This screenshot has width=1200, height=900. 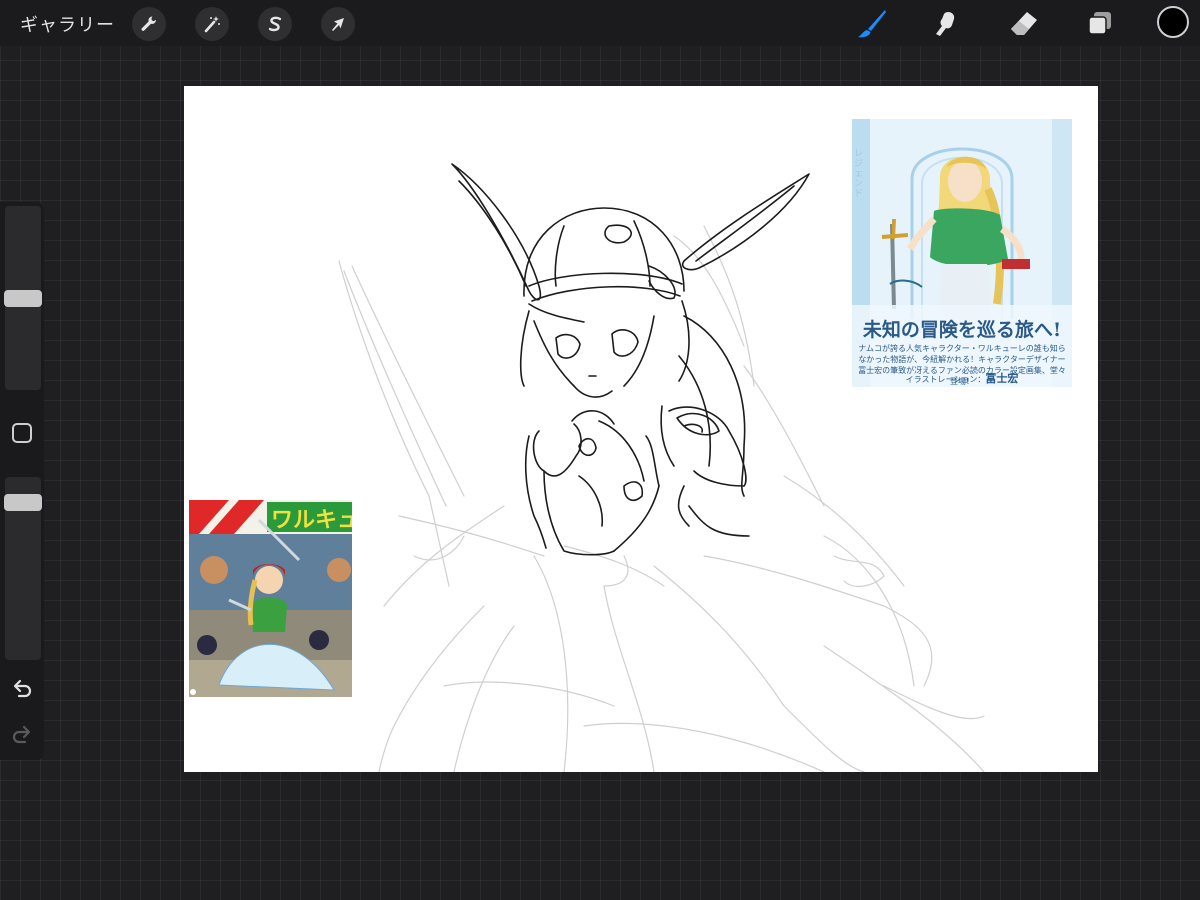 I want to click on gallery-button: ギャラリー, so click(x=67, y=24).